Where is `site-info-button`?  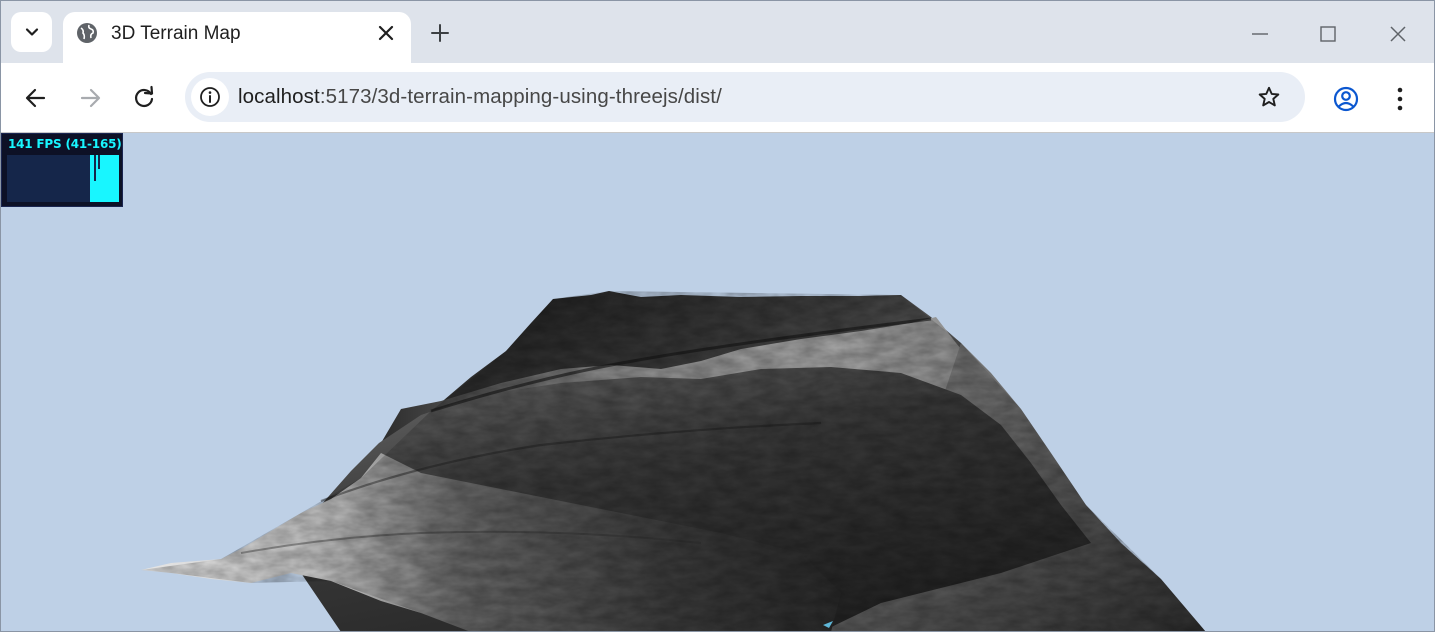
site-info-button is located at coordinates (210, 97).